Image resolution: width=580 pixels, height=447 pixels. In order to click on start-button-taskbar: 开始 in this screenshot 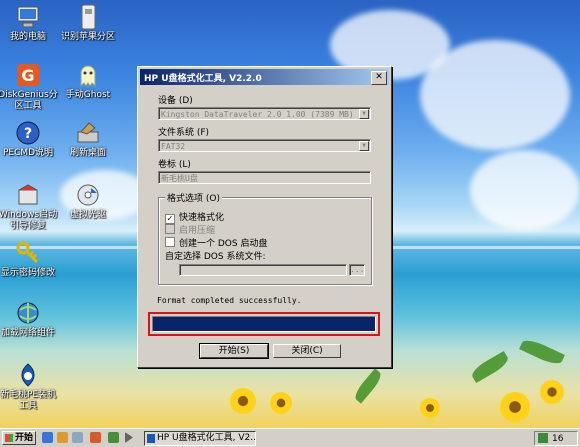, I will do `click(19, 438)`.